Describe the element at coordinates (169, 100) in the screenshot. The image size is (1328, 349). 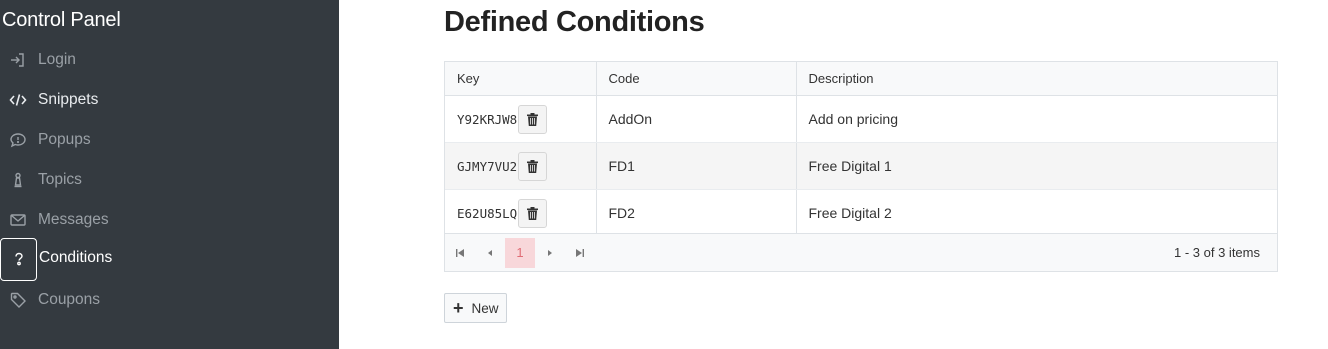
I see `sidebar-item-snippets: Snippets` at that location.